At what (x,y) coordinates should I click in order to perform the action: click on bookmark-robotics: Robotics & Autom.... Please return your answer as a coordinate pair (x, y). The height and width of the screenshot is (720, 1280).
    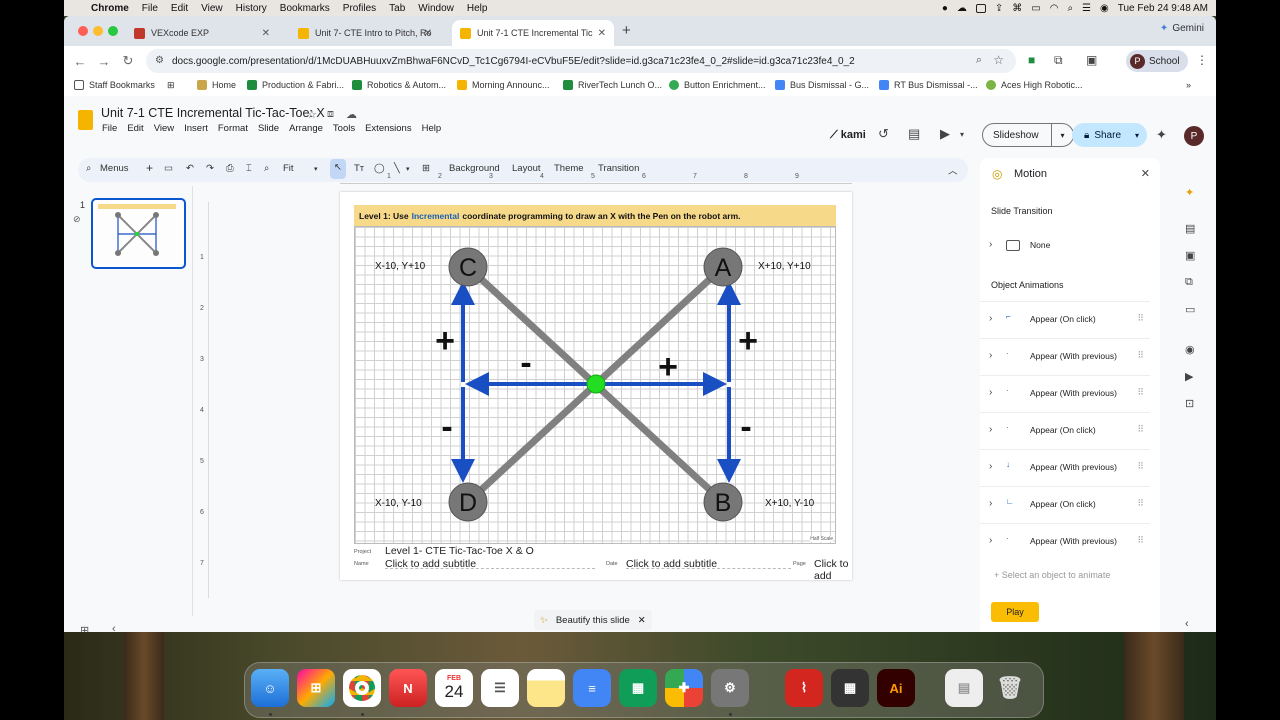
    Looking at the image, I should click on (399, 85).